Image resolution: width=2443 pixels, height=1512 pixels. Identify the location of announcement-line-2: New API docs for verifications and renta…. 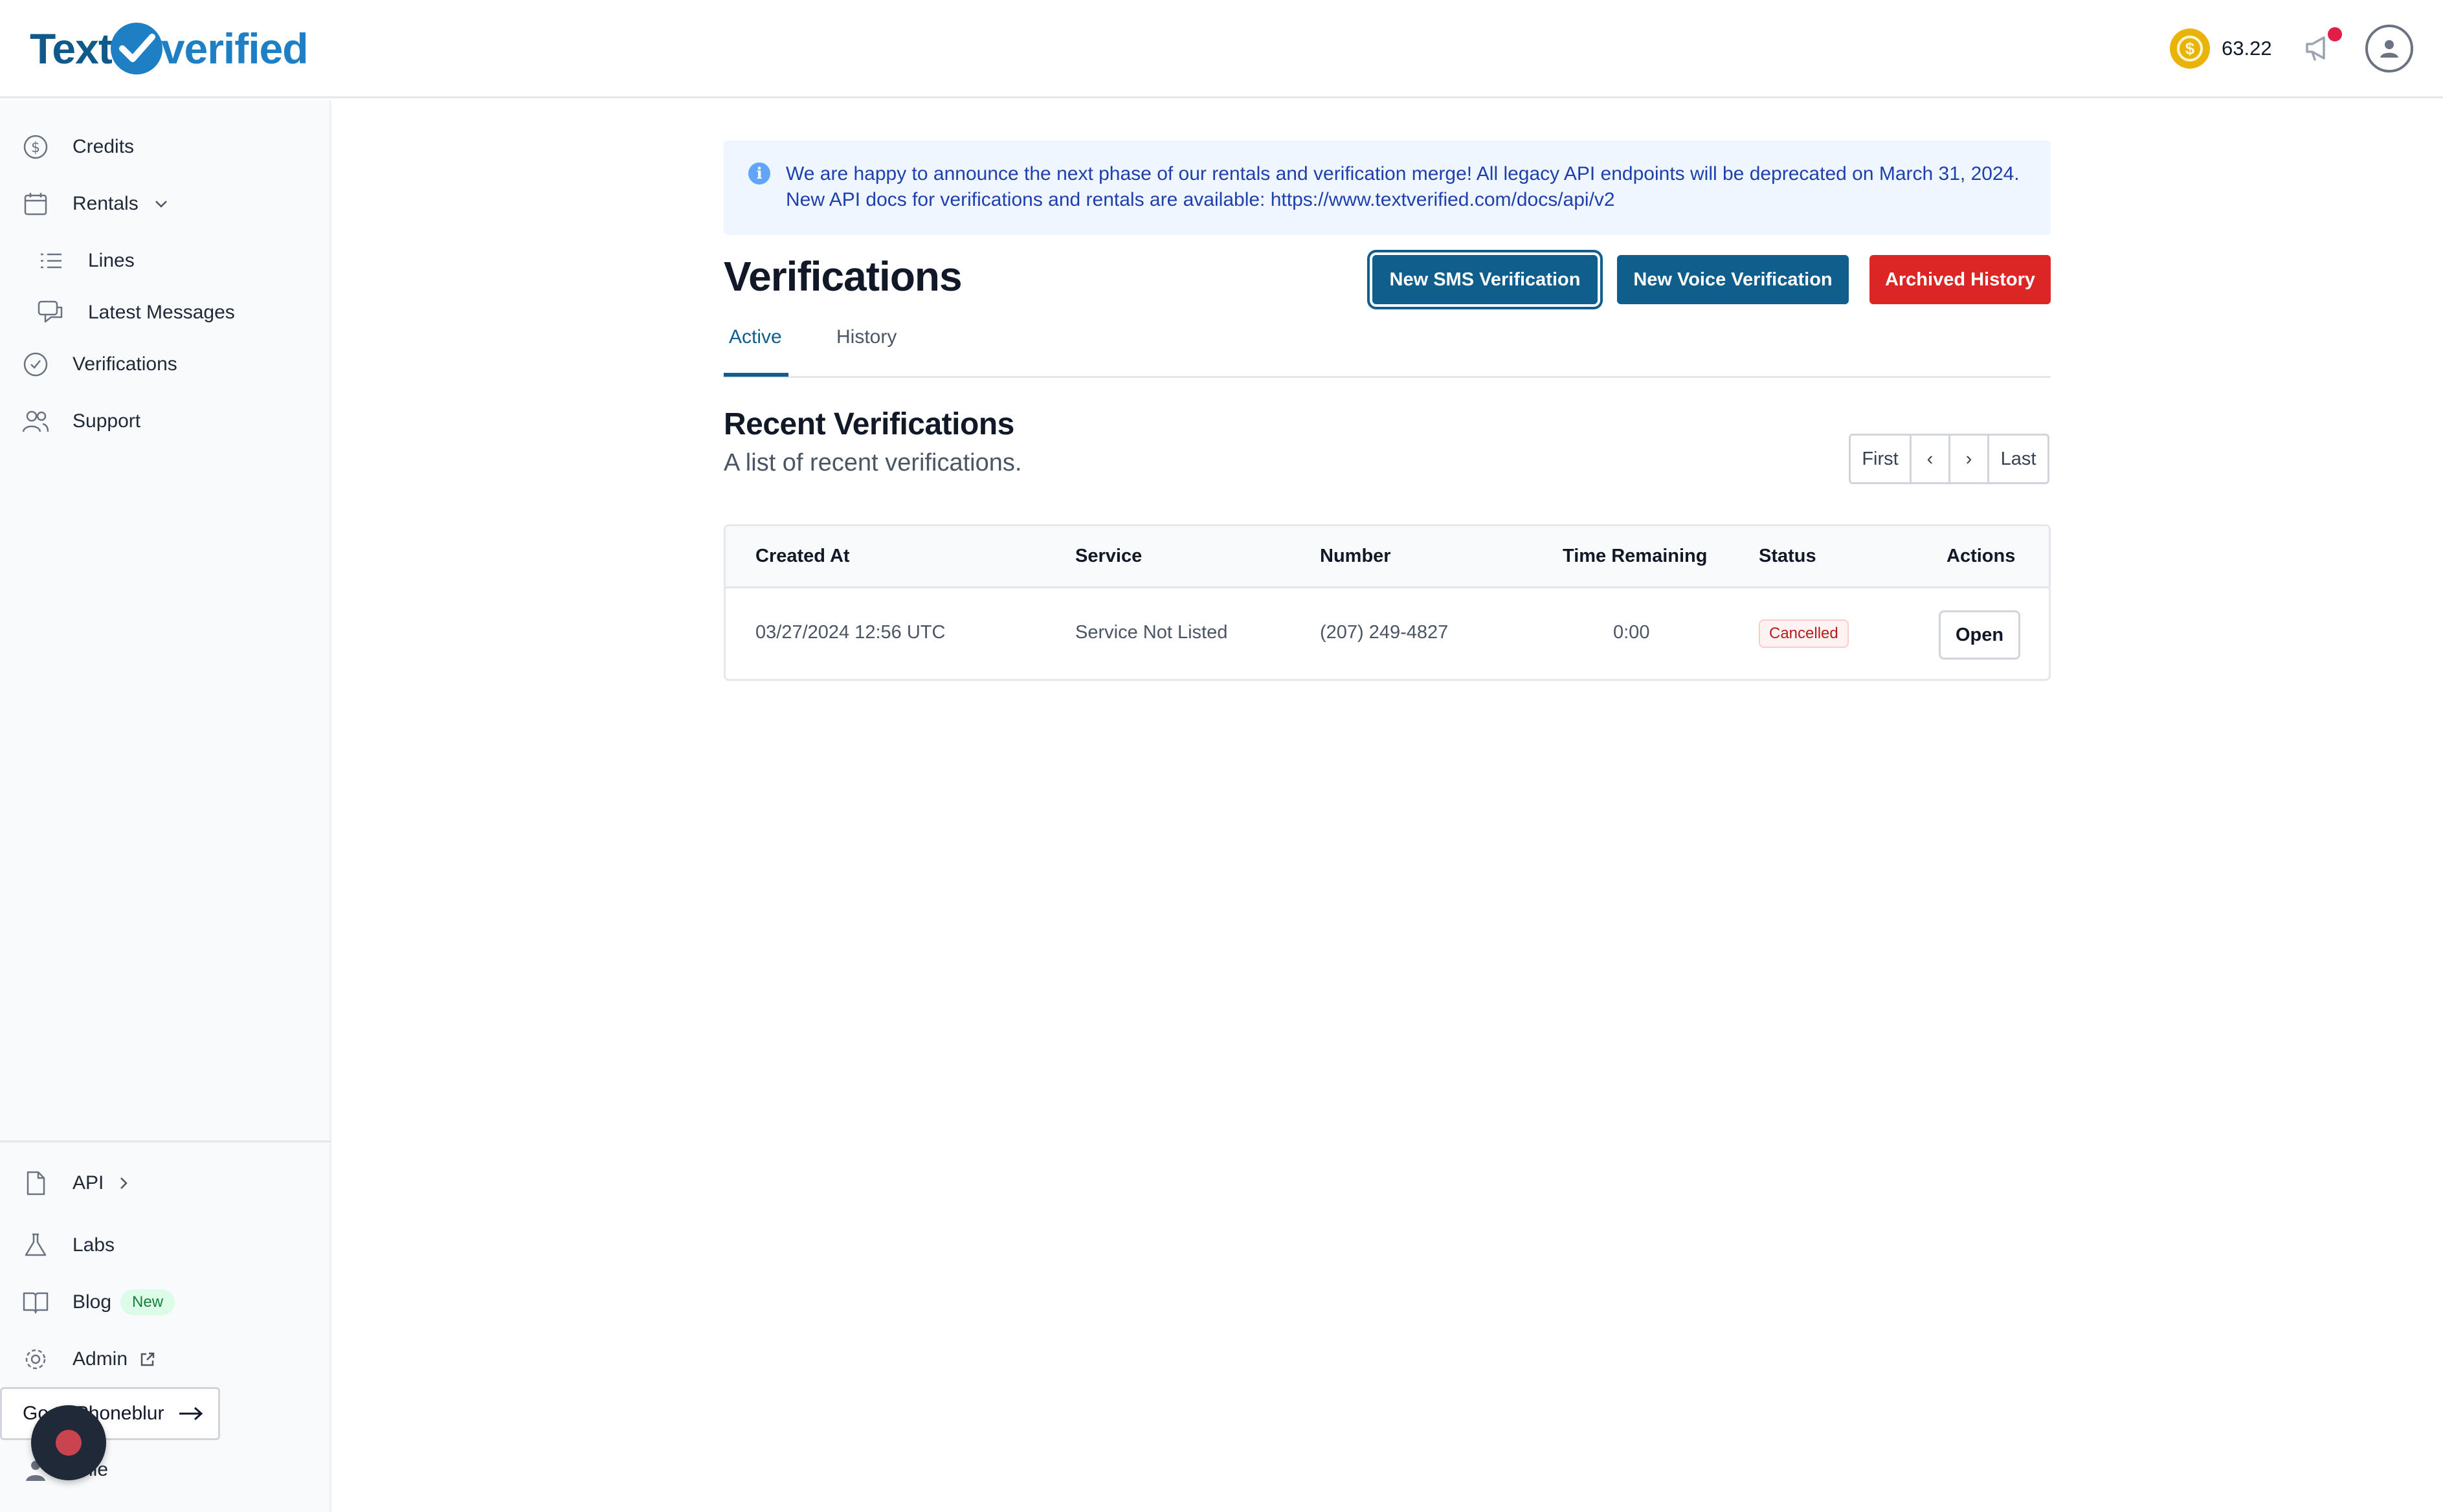
(1405, 200).